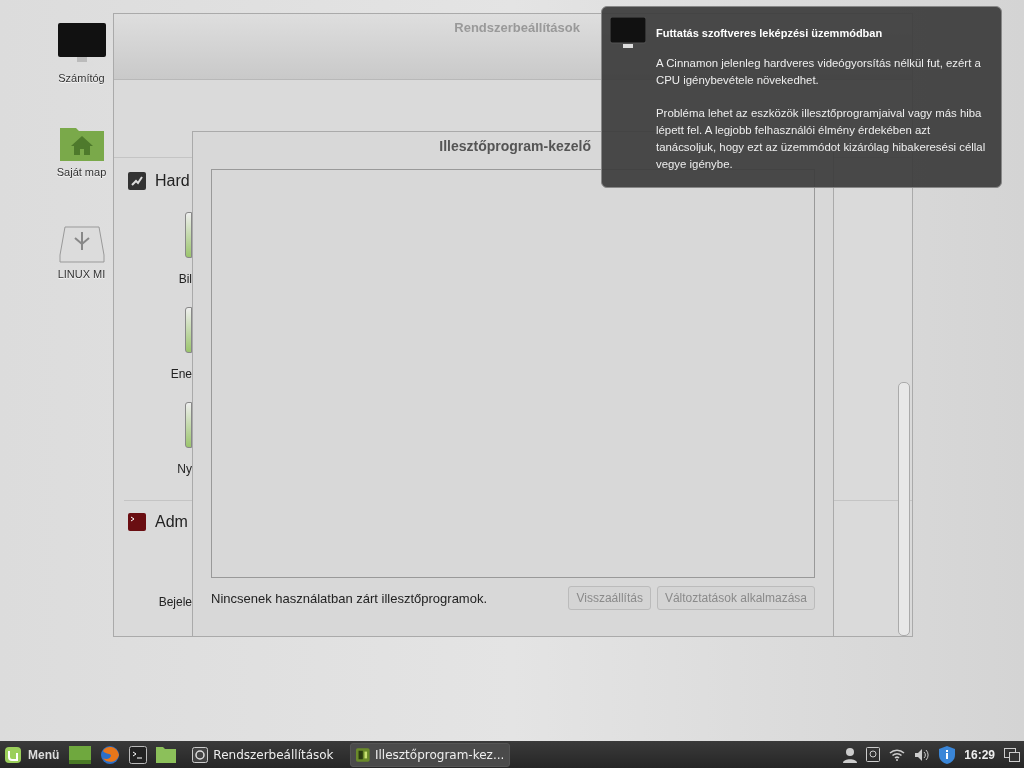 The width and height of the screenshot is (1024, 768). What do you see at coordinates (184, 469) in the screenshot?
I see `settings-item-label: Ny` at bounding box center [184, 469].